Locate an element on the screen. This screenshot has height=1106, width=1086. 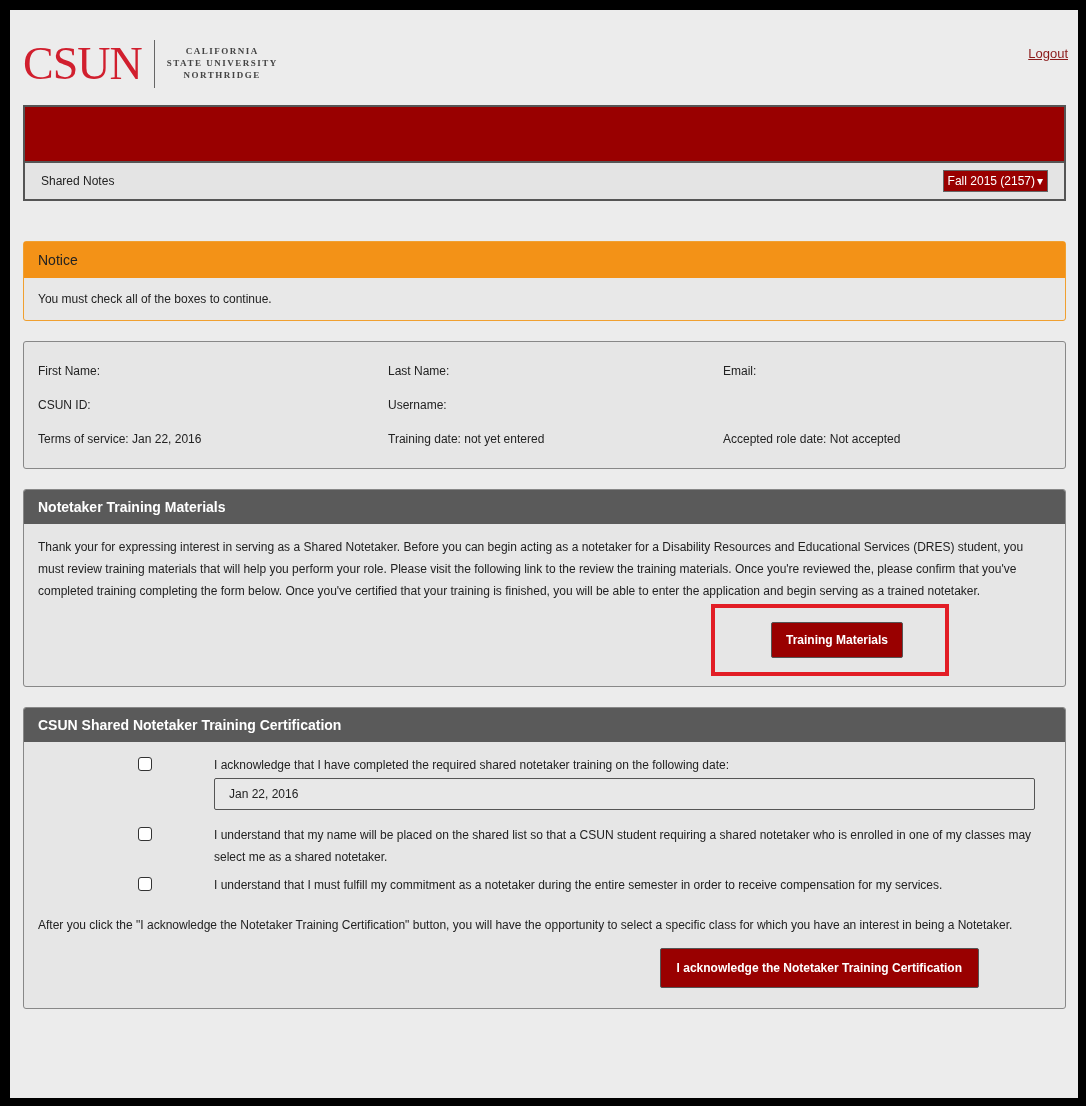
panel-title: CSUN Shared Notetaker Training Certification is located at coordinates (544, 725).